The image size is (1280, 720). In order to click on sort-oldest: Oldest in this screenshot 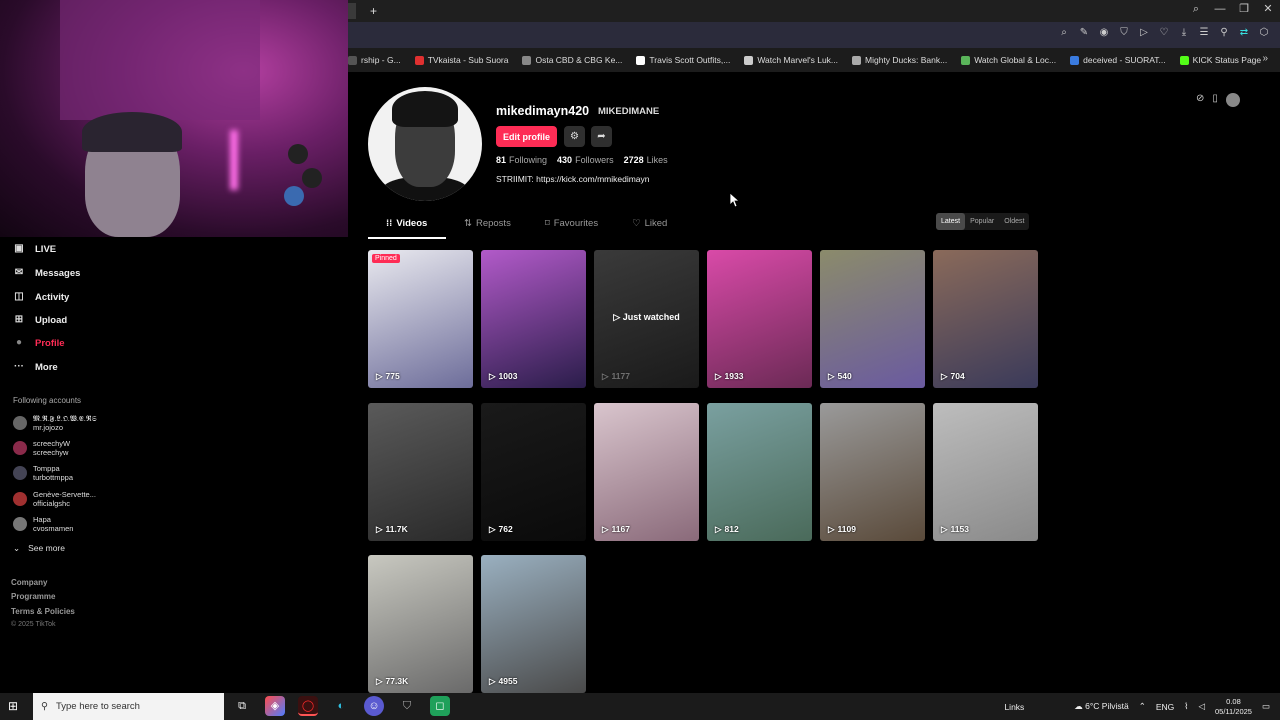, I will do `click(1014, 221)`.